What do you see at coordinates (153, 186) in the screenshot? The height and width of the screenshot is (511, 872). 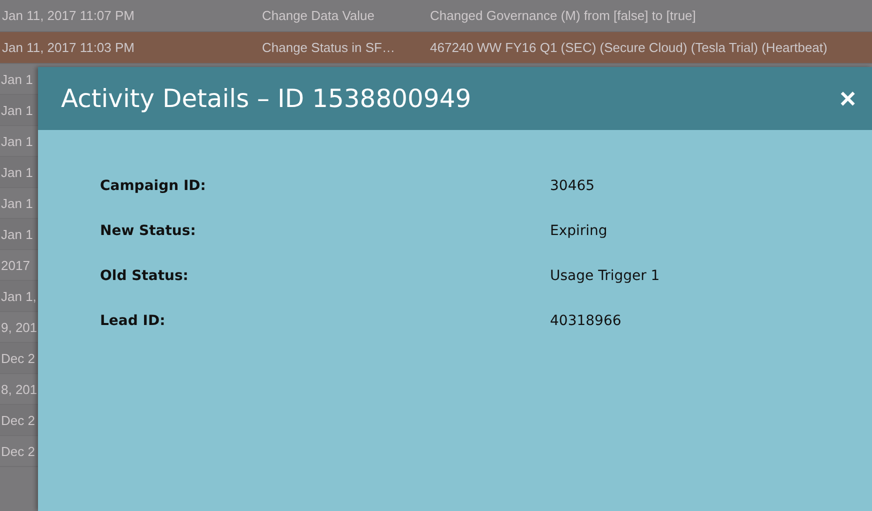 I see `field-label: Campaign ID:` at bounding box center [153, 186].